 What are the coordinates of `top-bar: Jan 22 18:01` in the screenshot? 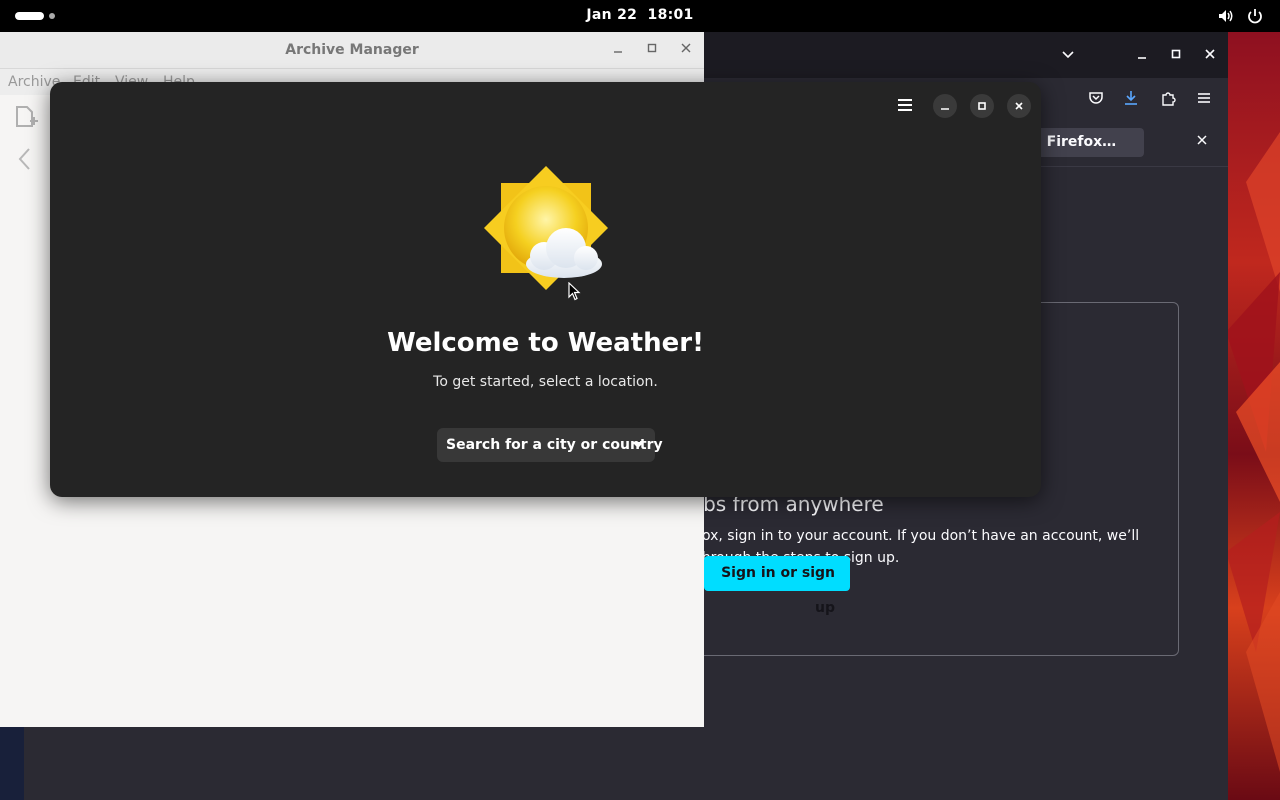 It's located at (640, 16).